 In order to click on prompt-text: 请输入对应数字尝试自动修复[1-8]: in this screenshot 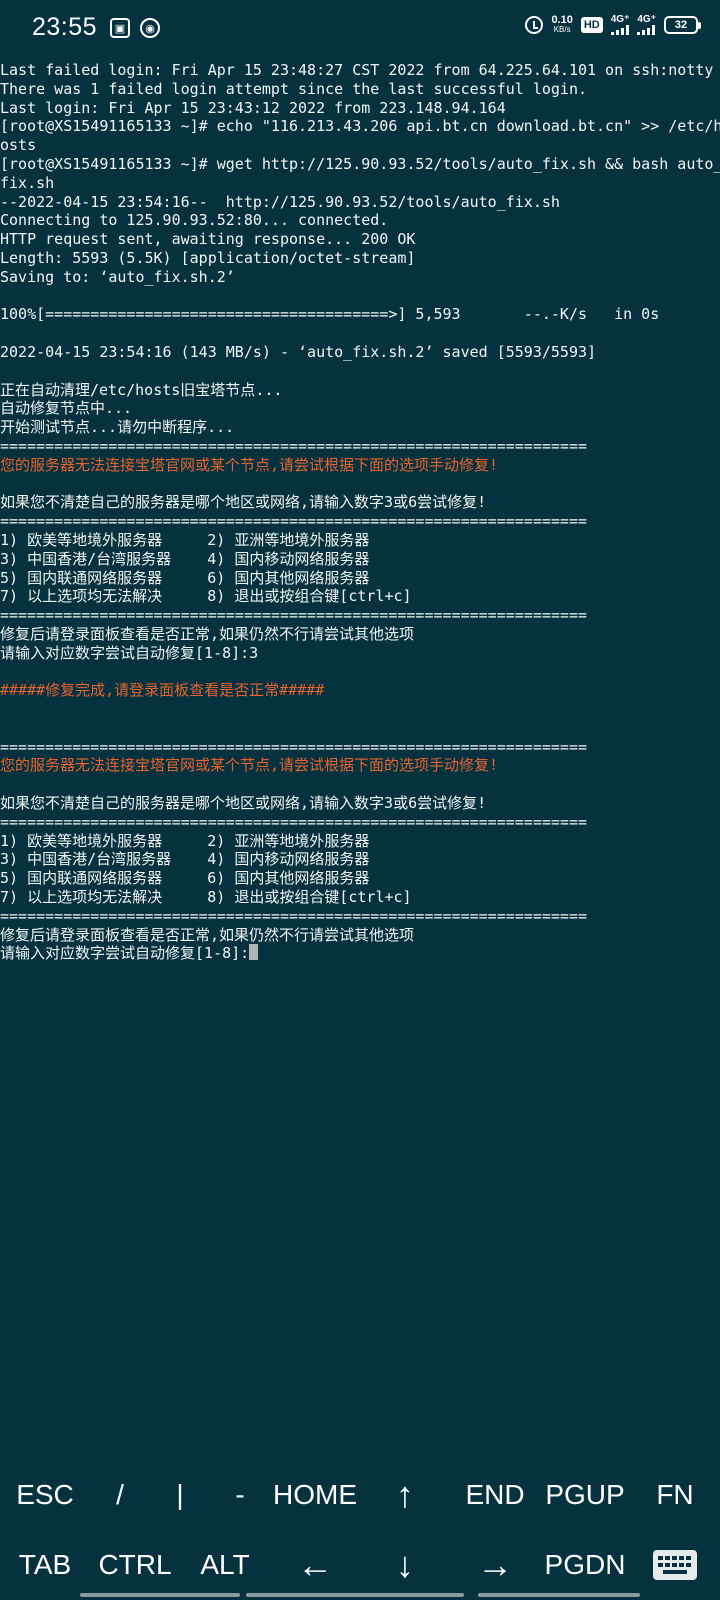, I will do `click(125, 953)`.